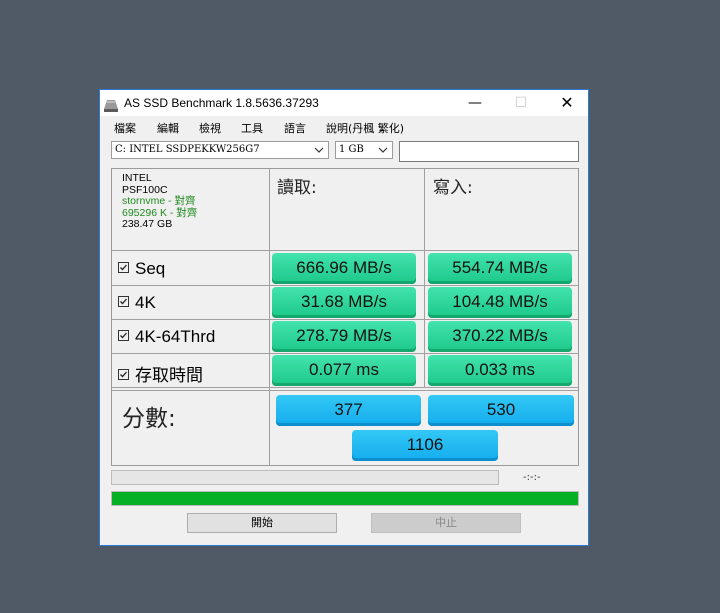 The width and height of the screenshot is (720, 613). I want to click on test-row-4k: 4K, so click(137, 303).